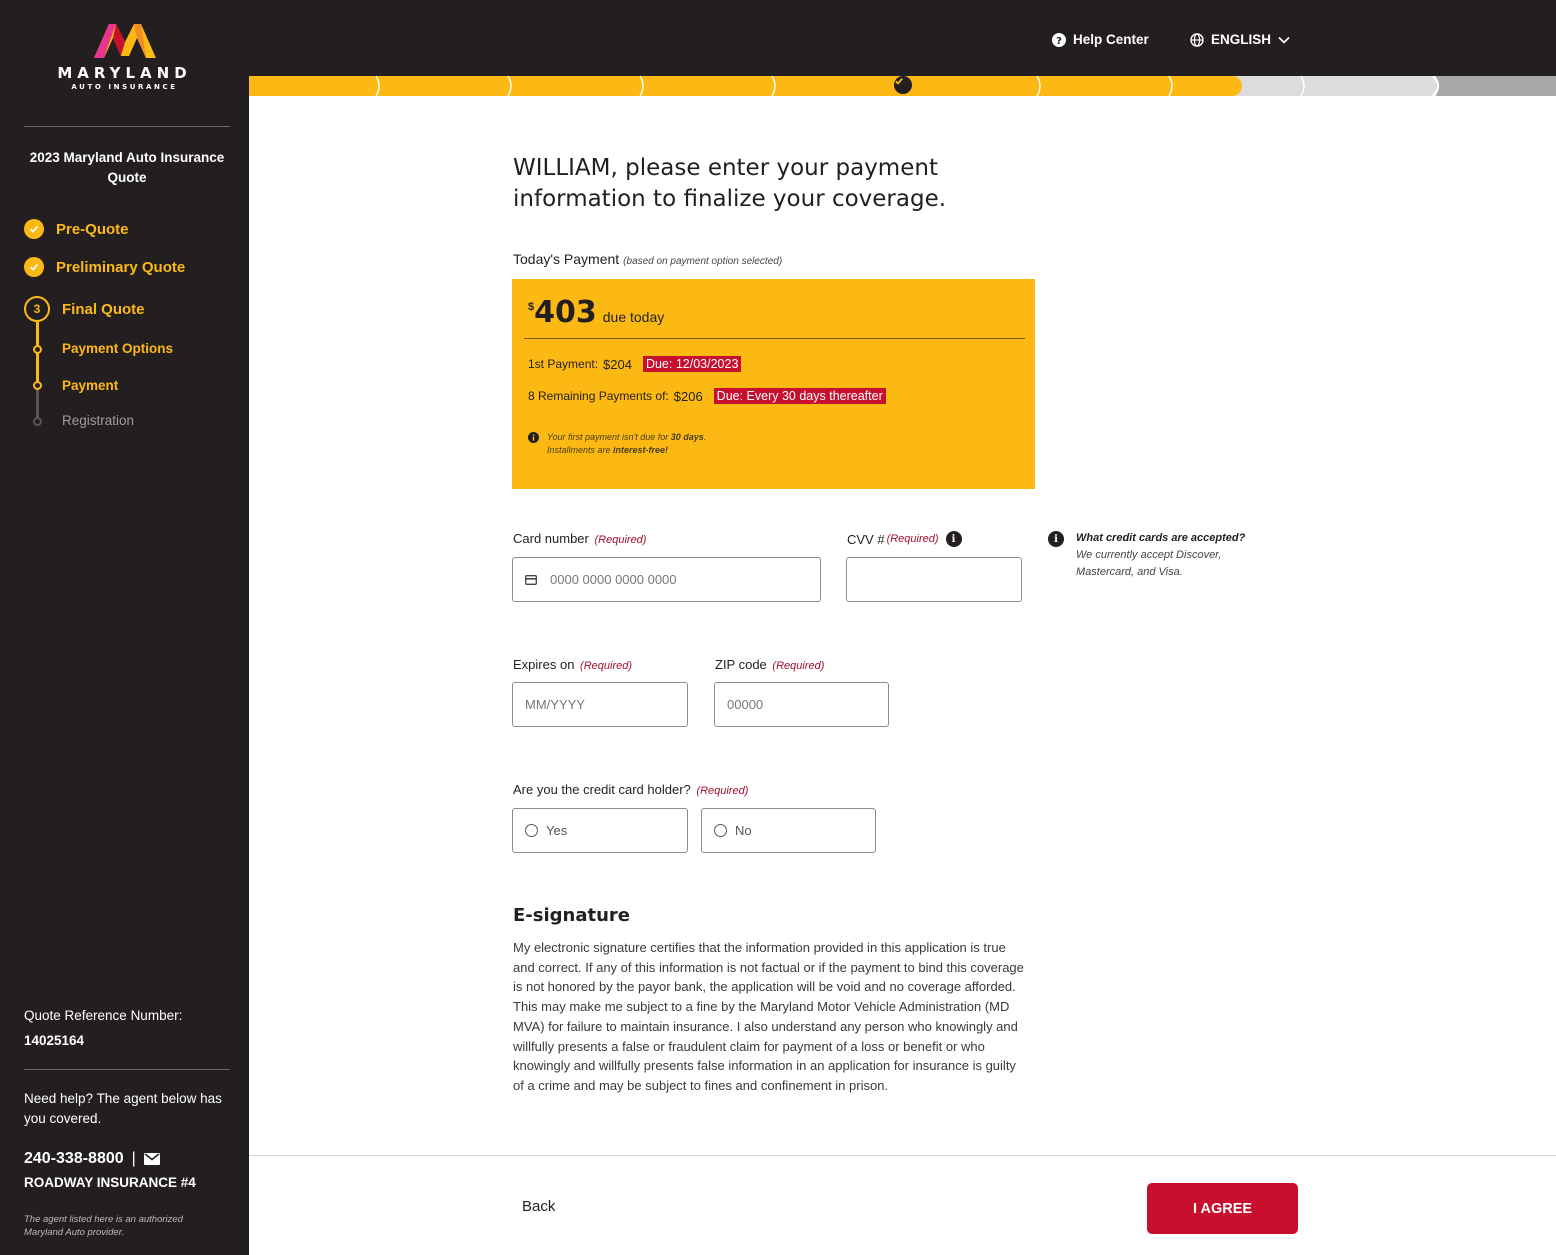  Describe the element at coordinates (703, 261) in the screenshot. I see `todays-payment-note: (based on payment option selected)` at that location.